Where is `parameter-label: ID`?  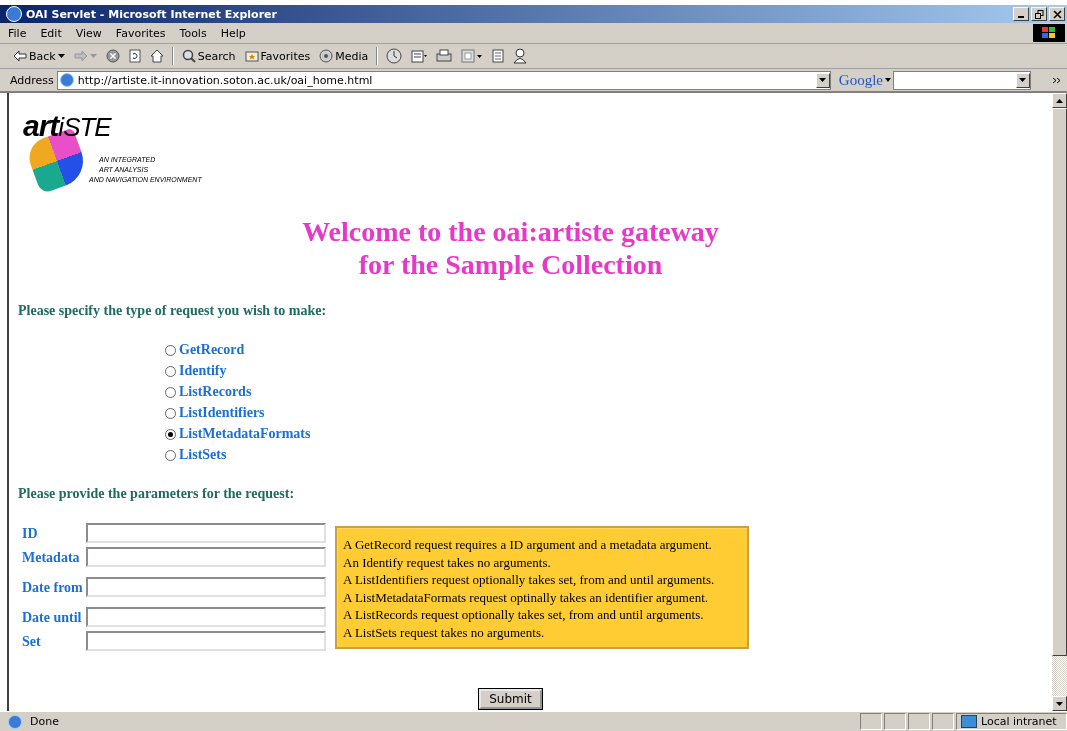
parameter-label: ID is located at coordinates (30, 533).